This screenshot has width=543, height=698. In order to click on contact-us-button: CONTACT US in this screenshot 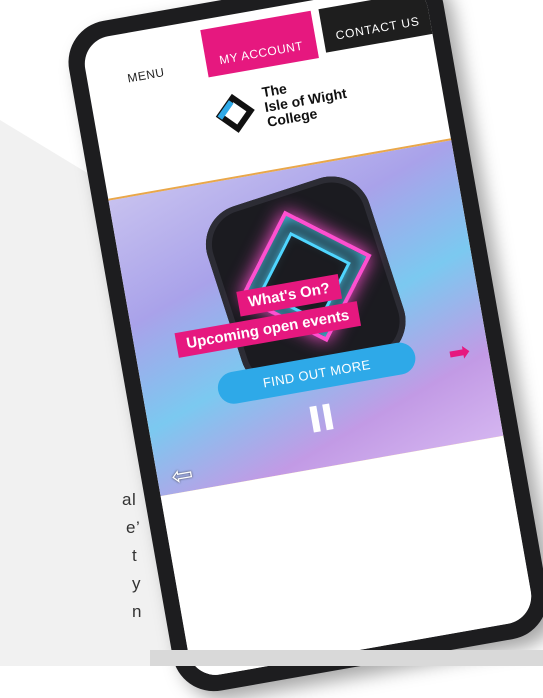, I will do `click(376, 26)`.